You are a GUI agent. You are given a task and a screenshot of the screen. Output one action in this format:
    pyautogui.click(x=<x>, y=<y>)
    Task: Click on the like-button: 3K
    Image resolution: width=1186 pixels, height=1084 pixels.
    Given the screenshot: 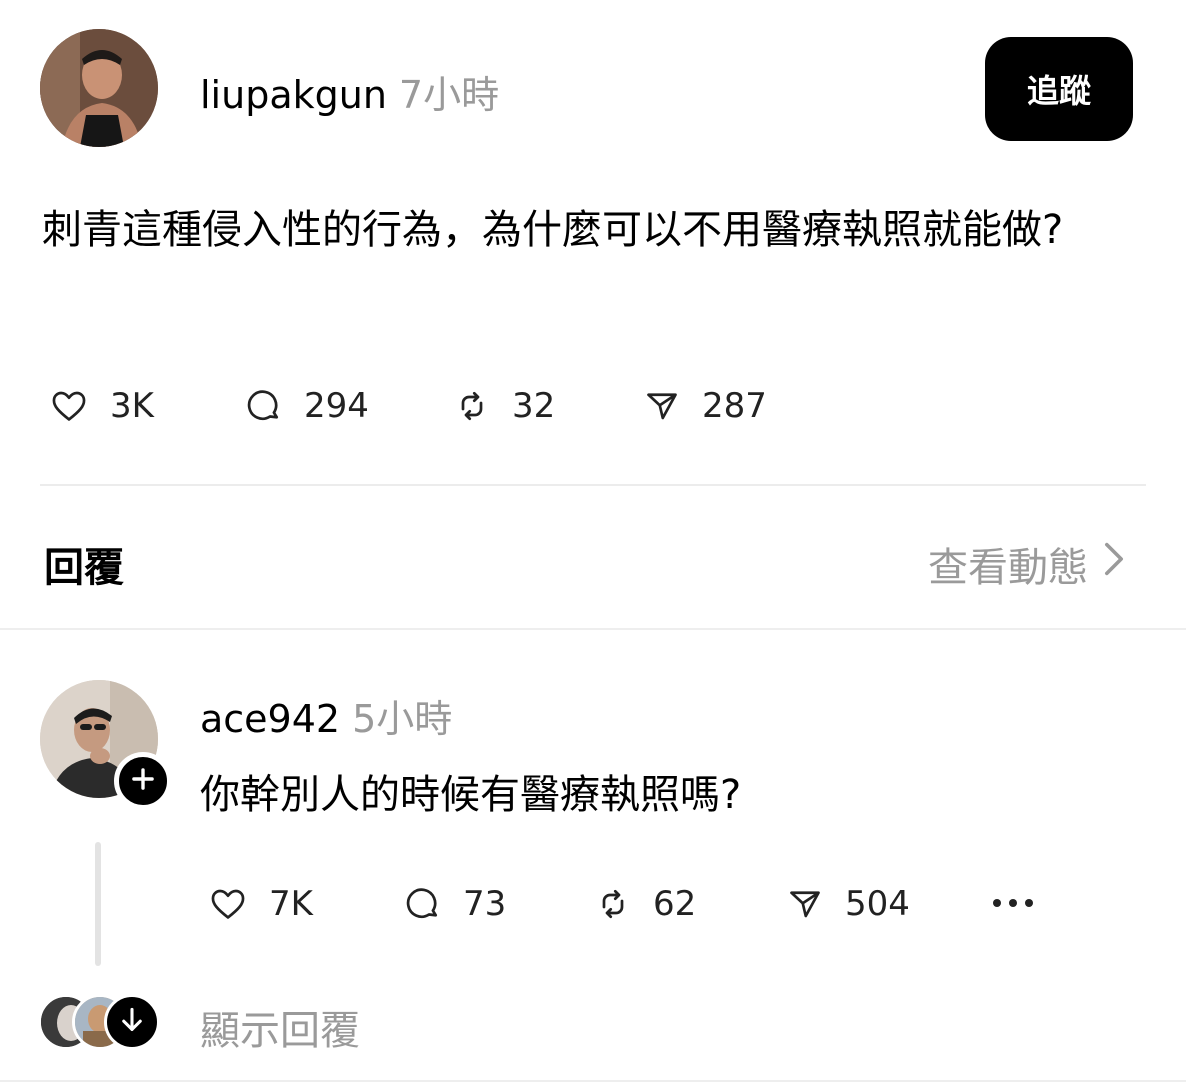 What is the action you would take?
    pyautogui.click(x=148, y=406)
    